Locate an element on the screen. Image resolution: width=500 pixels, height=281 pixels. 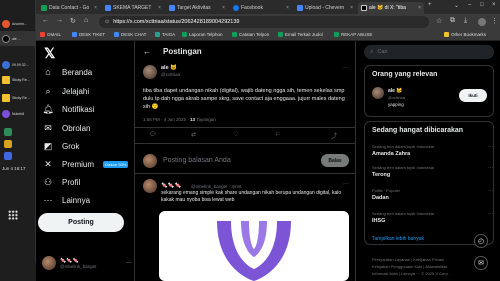
relevant-handle: @xcttriaa is located at coordinates (396, 97).